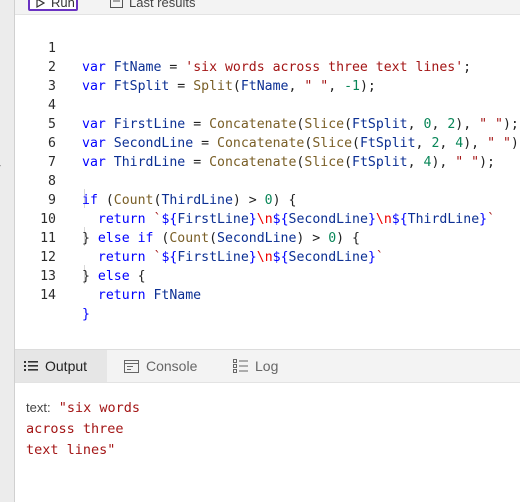  Describe the element at coordinates (267, 294) in the screenshot. I see `code-line: 14 }` at that location.